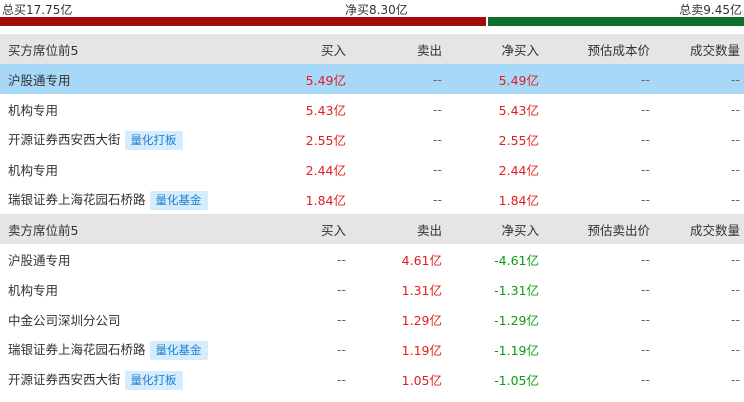 The image size is (744, 402). I want to click on sell-amount: 1.05亿, so click(421, 380).